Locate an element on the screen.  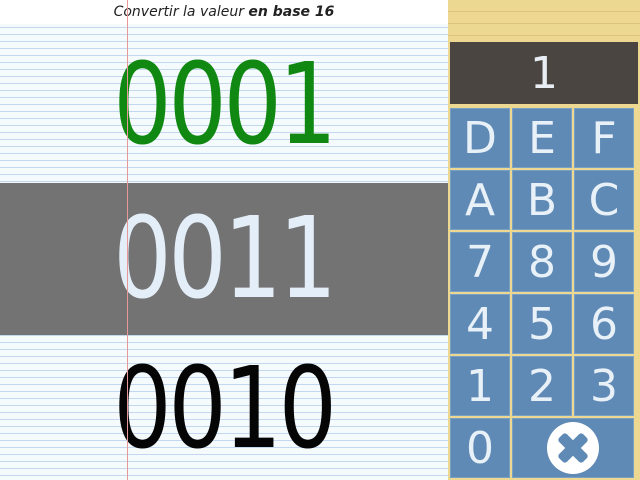
key-8: 8 is located at coordinates (542, 262).